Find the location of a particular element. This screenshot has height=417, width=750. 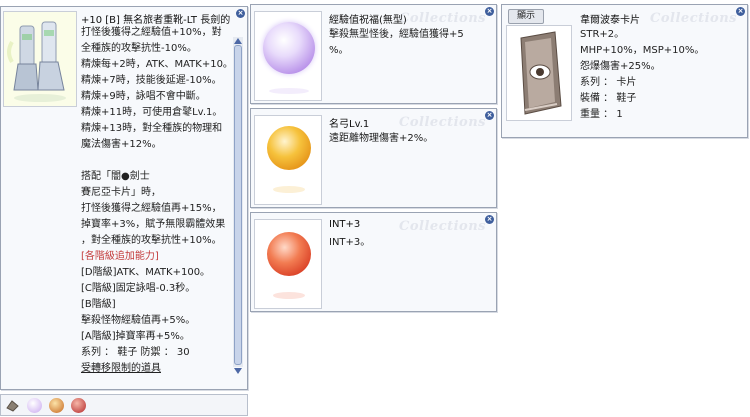

grade-line: [A階級]掉寶率再+5%。 is located at coordinates (135, 336).